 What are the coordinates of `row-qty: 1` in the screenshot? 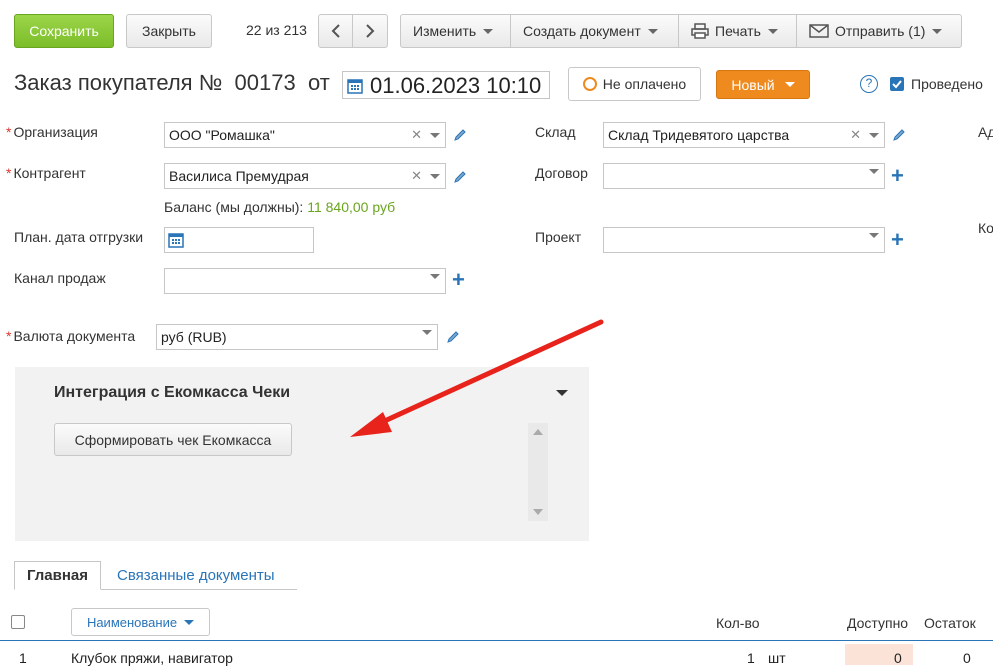 It's located at (751, 658).